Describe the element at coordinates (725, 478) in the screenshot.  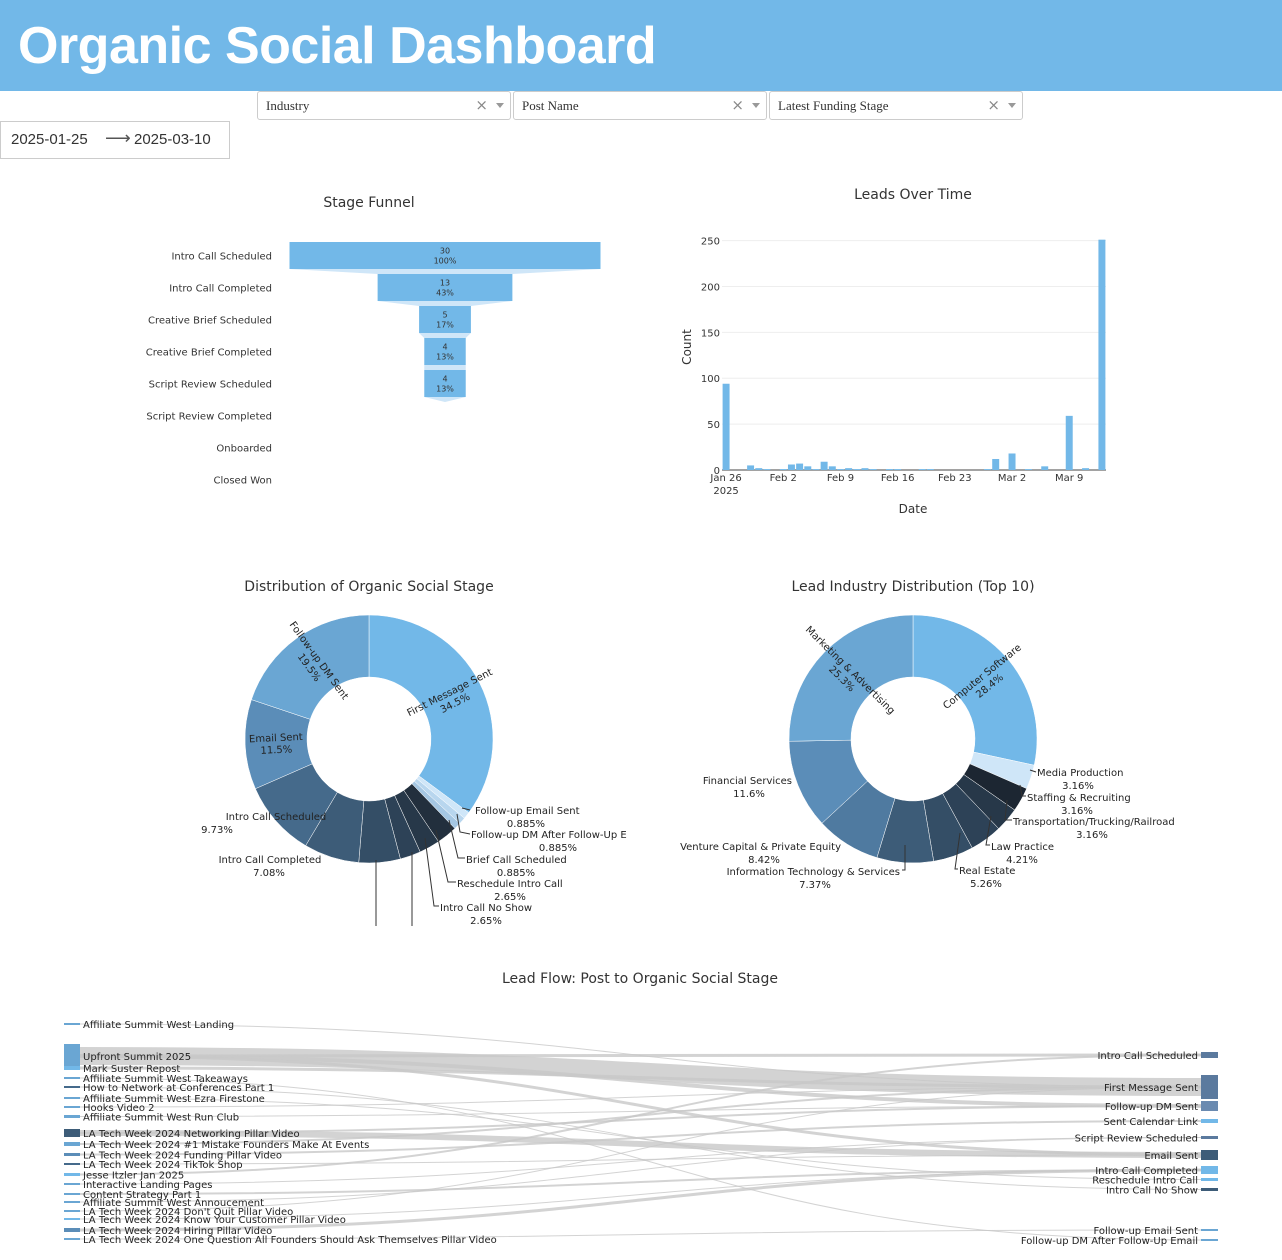
I see `x-tick-label: Jan 26` at that location.